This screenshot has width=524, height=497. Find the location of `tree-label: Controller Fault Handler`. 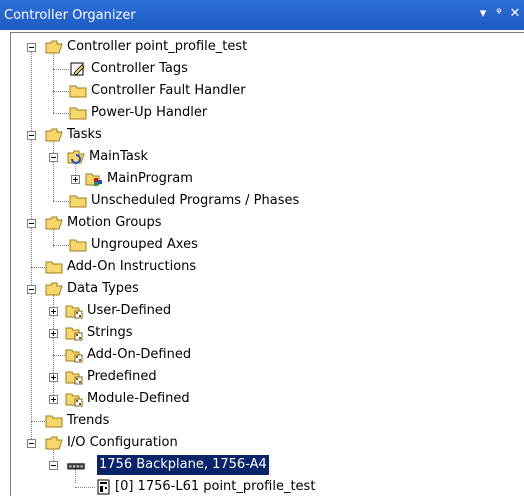

tree-label: Controller Fault Handler is located at coordinates (168, 90).